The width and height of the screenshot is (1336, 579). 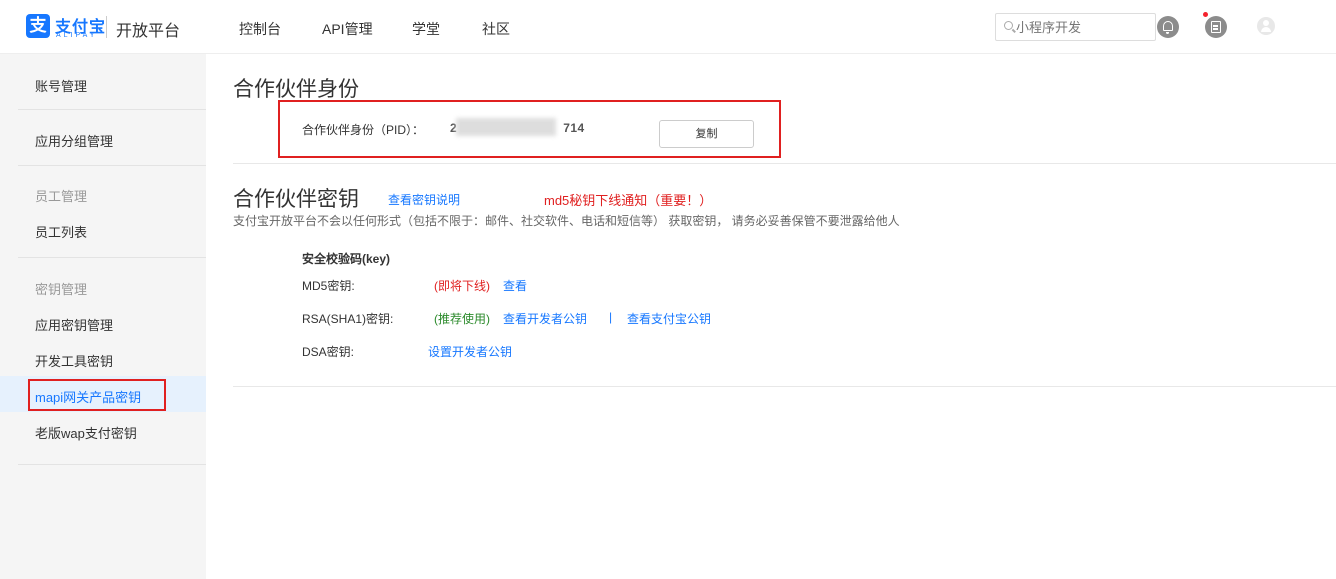 I want to click on sidebar-group-staff: 员工管理, so click(x=61, y=196).